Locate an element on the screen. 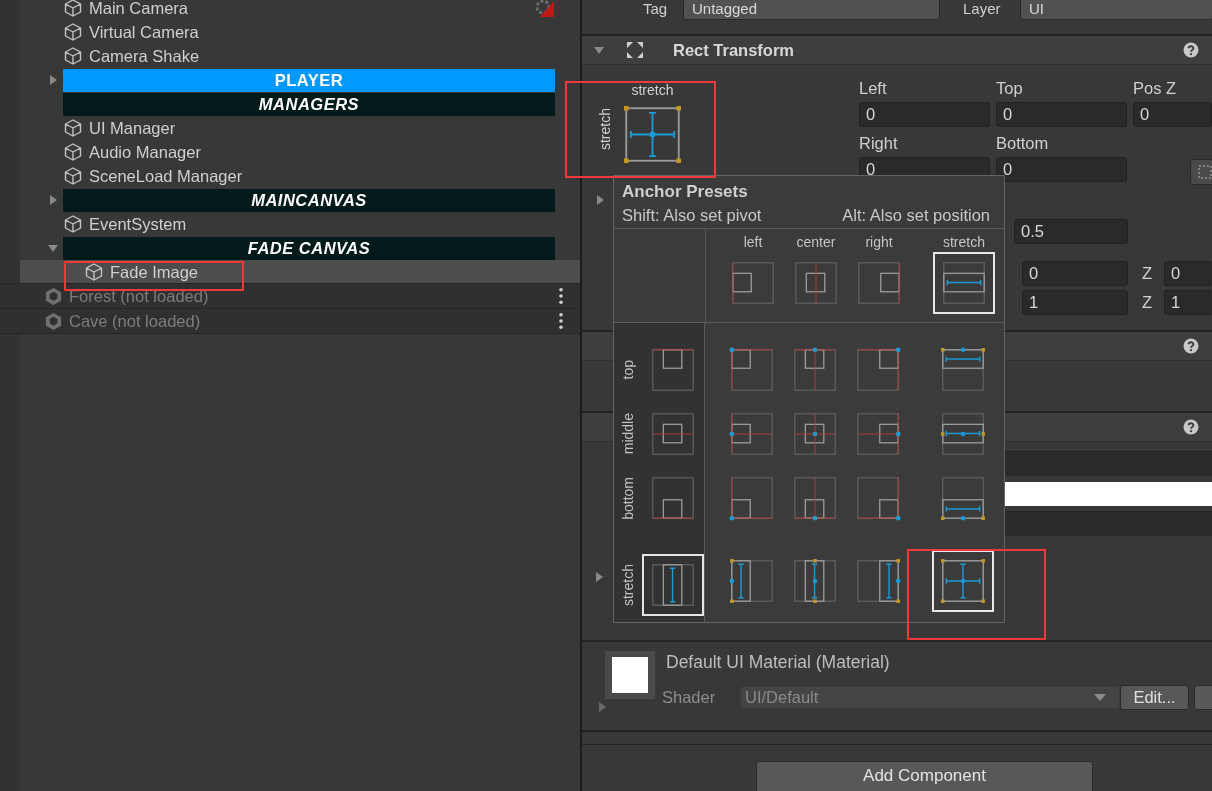  object-name: Virtual Camera is located at coordinates (144, 32).